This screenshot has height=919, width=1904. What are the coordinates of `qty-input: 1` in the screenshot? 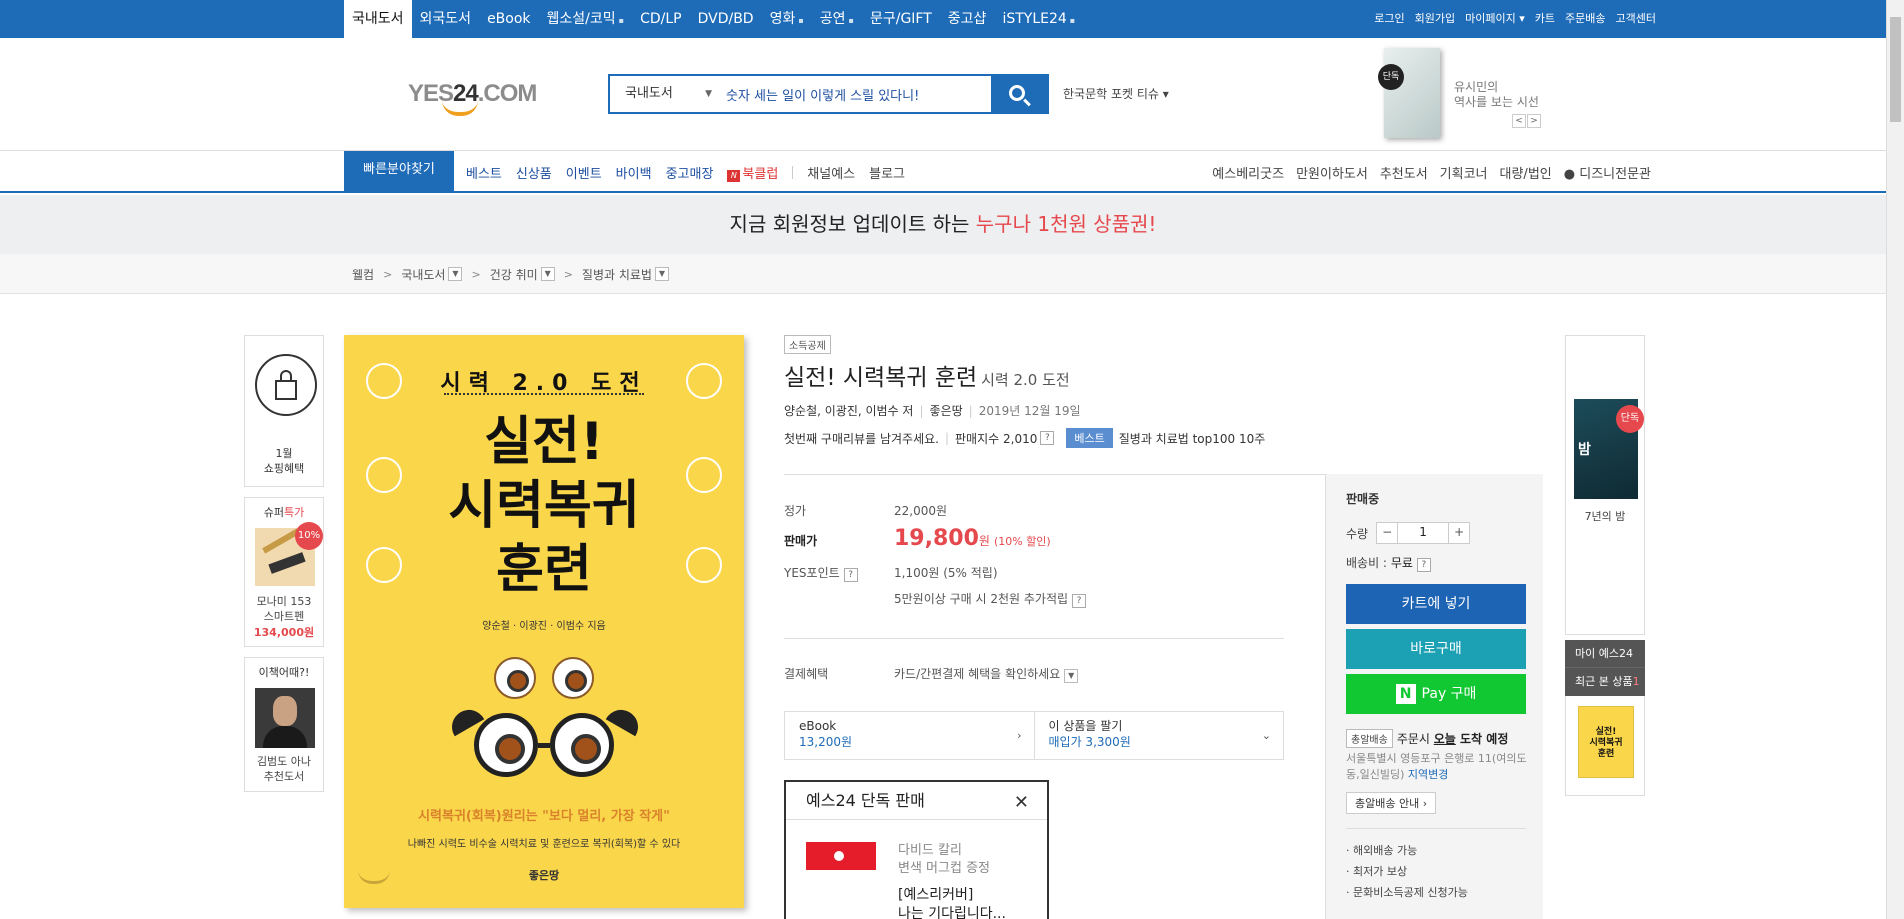 It's located at (1423, 533).